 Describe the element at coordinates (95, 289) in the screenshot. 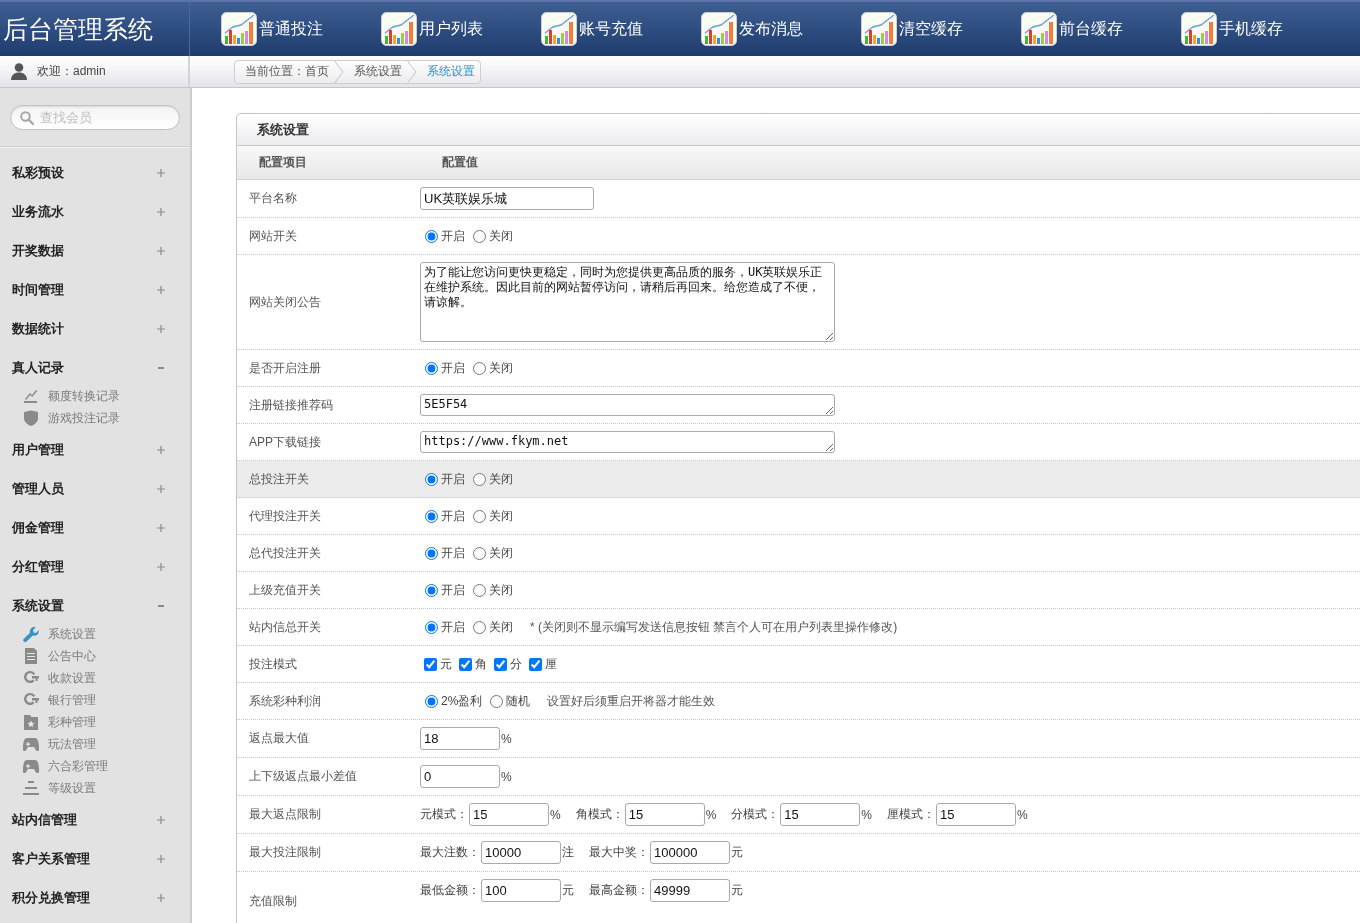

I see `sidebar-item: 时间管理` at that location.